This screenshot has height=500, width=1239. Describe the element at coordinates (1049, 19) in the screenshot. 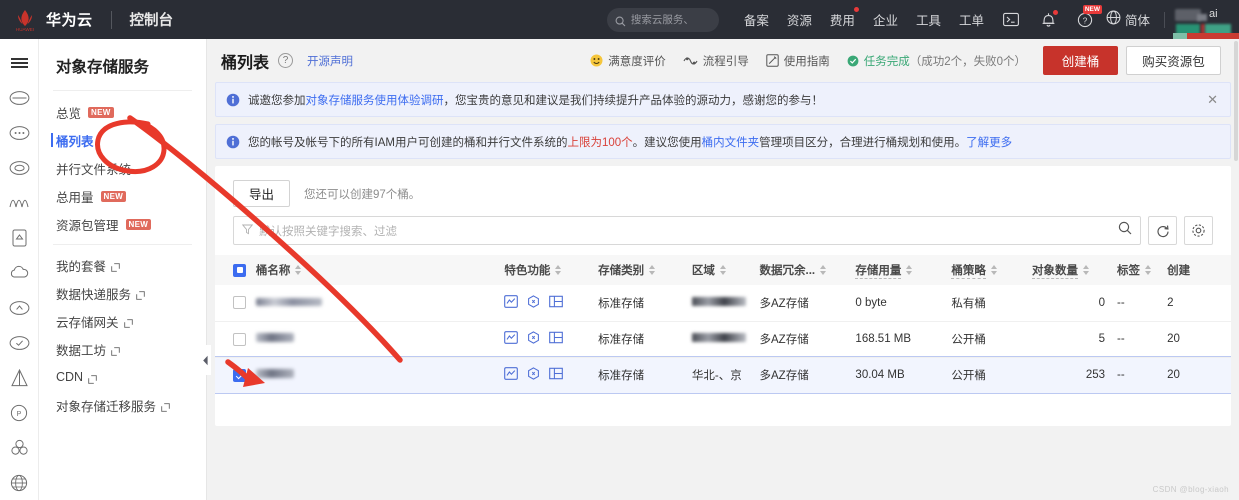

I see `bell-icon` at that location.